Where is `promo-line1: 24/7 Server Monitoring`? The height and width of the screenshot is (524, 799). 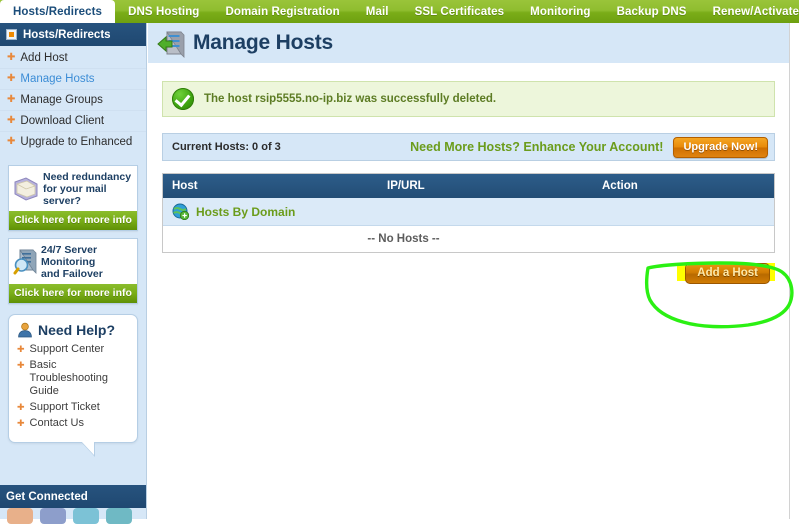
promo-line1: 24/7 Server Monitoring is located at coordinates (69, 256).